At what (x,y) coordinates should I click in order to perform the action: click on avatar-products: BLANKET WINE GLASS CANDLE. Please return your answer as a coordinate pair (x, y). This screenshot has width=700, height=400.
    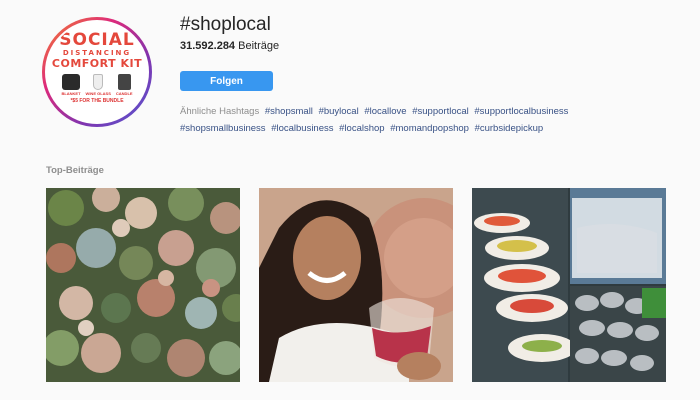
    Looking at the image, I should click on (97, 85).